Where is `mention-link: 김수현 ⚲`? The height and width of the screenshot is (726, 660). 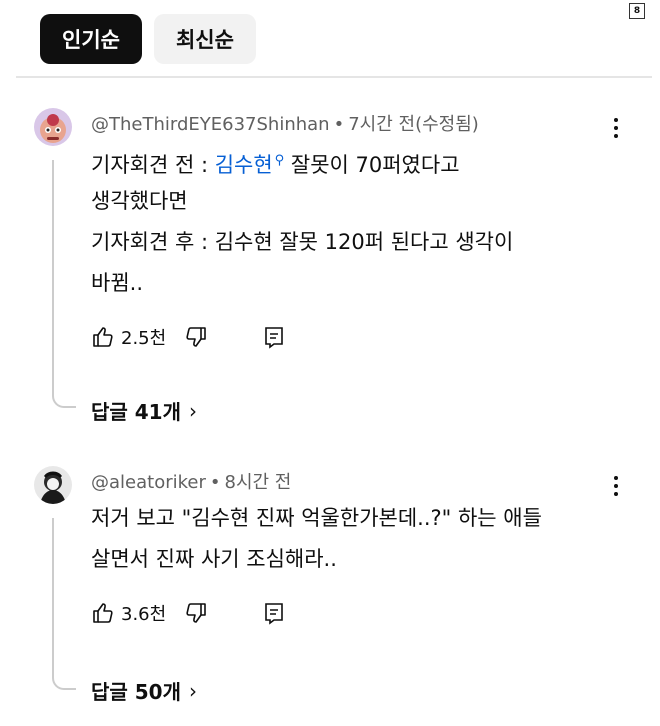
mention-link: 김수현 ⚲ is located at coordinates (250, 165).